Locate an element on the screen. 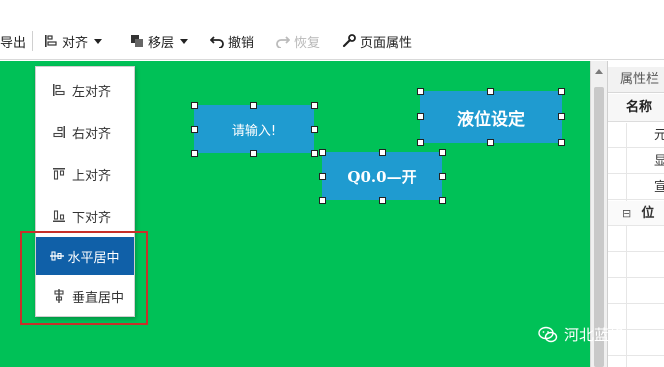 This screenshot has height=367, width=664. menu-item-align-left: 左对齐 is located at coordinates (85, 90).